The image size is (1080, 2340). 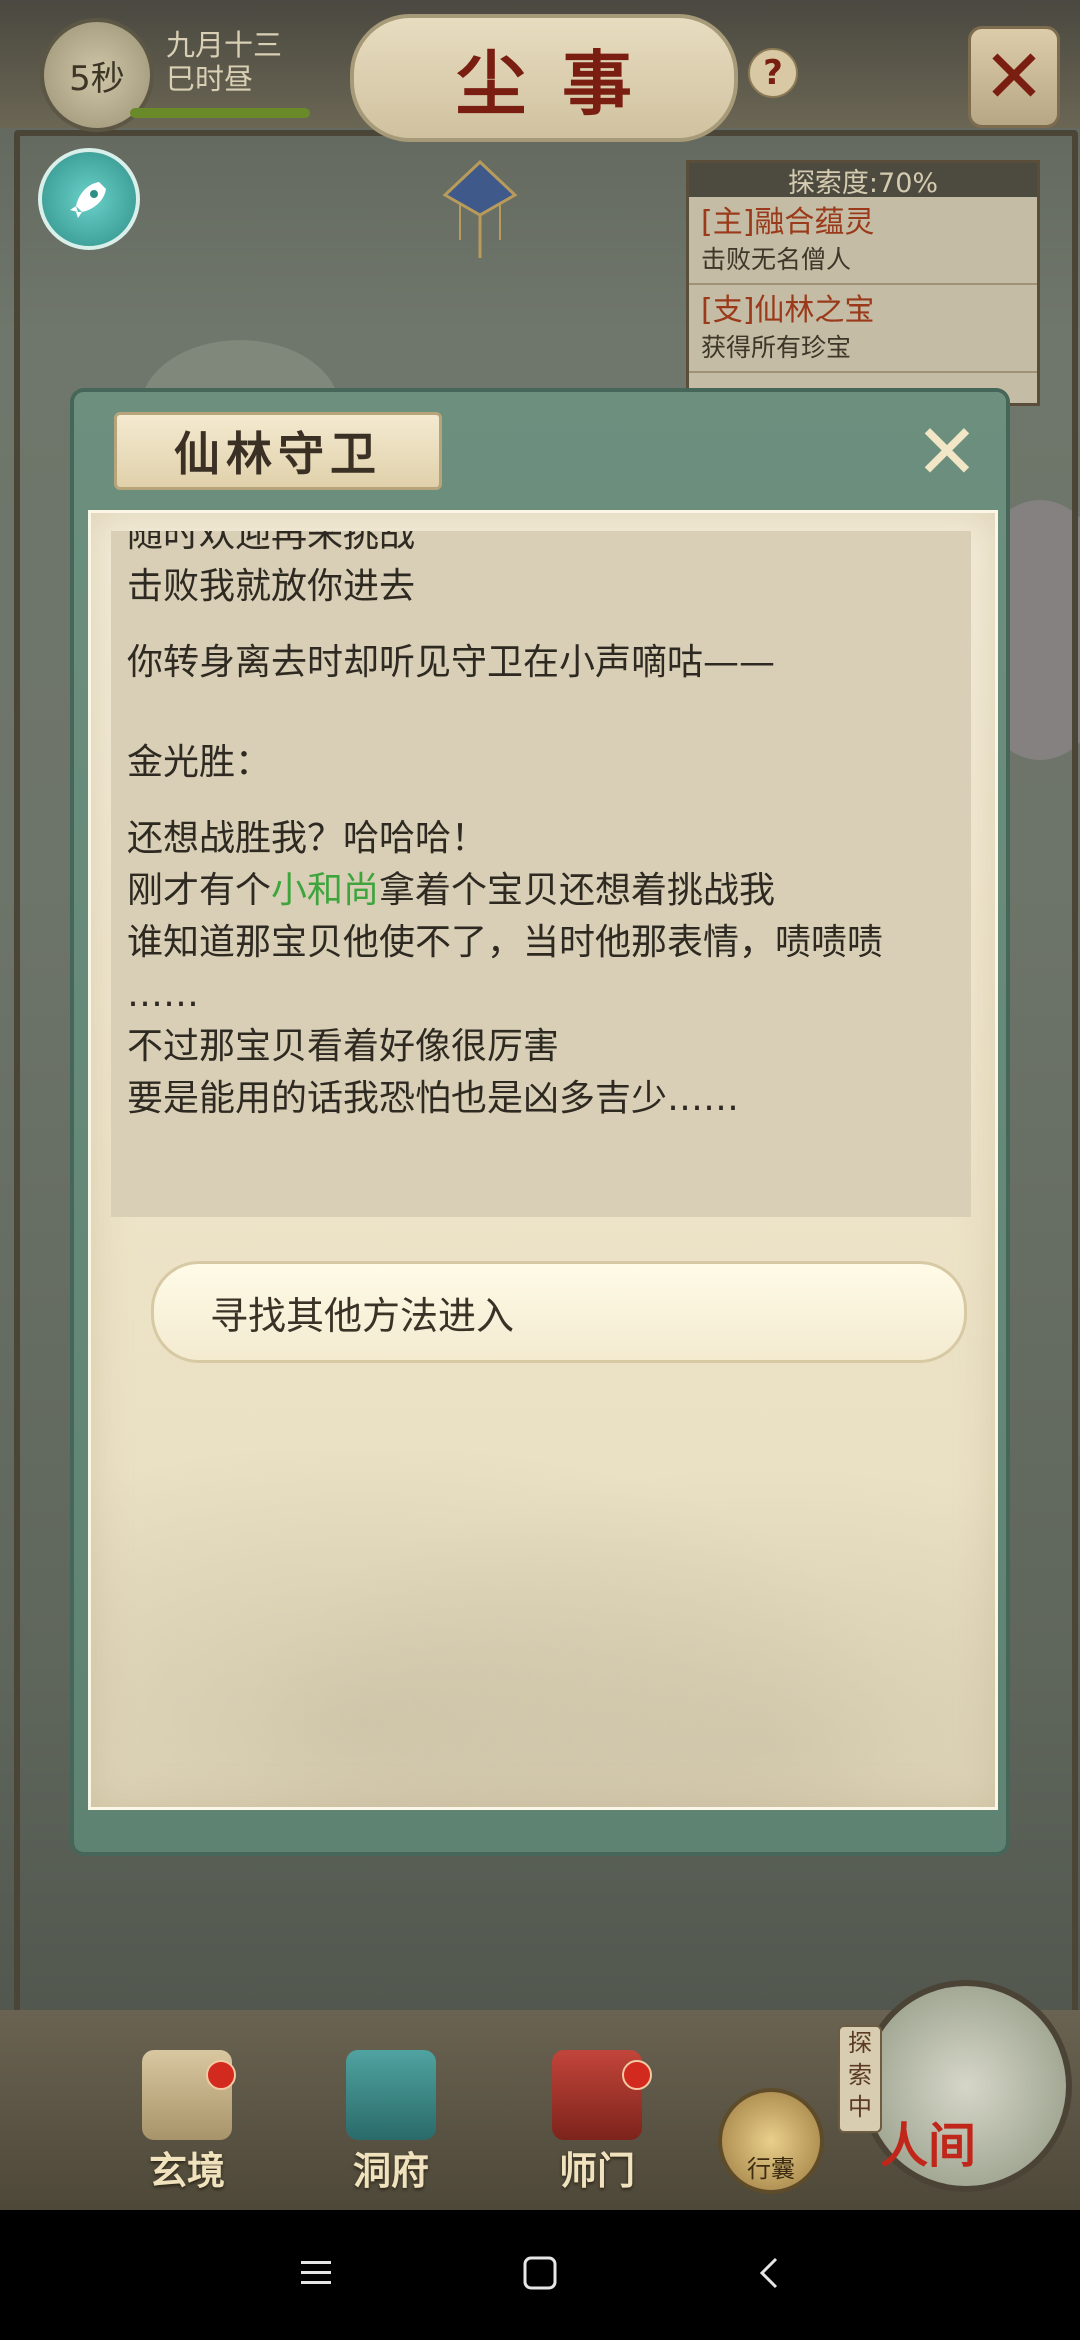 I want to click on world-label: 人间, so click(x=928, y=2146).